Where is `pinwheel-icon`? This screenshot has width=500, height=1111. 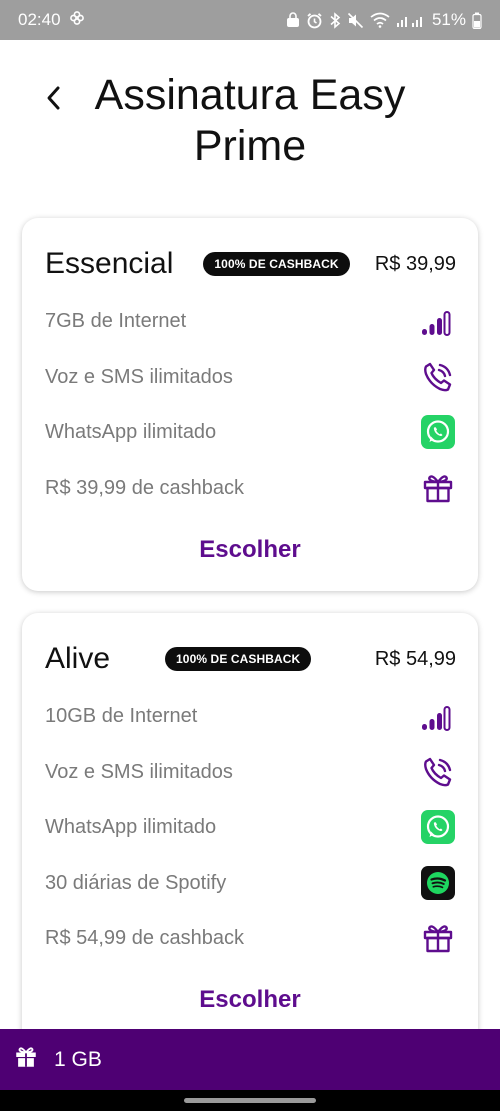 pinwheel-icon is located at coordinates (77, 20).